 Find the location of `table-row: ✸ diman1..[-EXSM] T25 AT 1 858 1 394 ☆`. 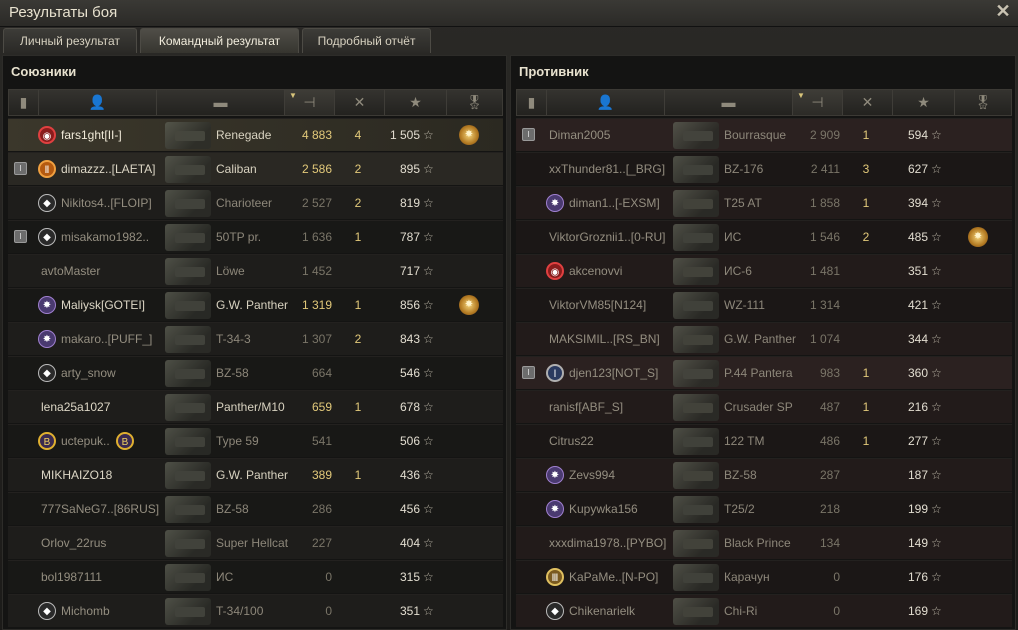

table-row: ✸ diman1..[-EXSM] T25 AT 1 858 1 394 ☆ is located at coordinates (764, 202).